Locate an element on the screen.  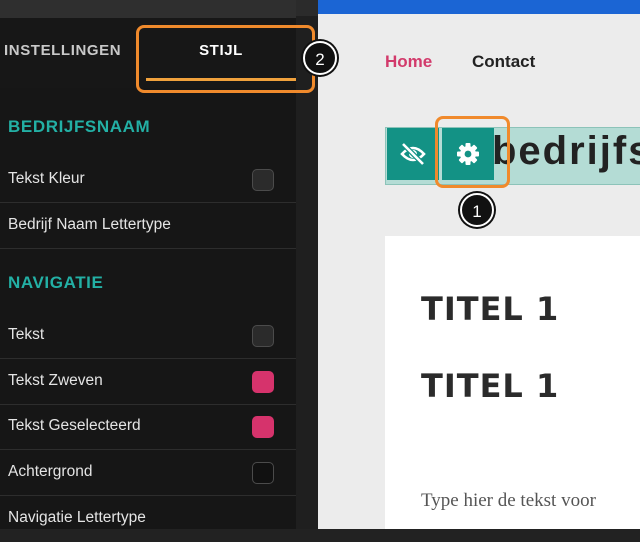
setting-label: Achtergrond is located at coordinates (50, 471).